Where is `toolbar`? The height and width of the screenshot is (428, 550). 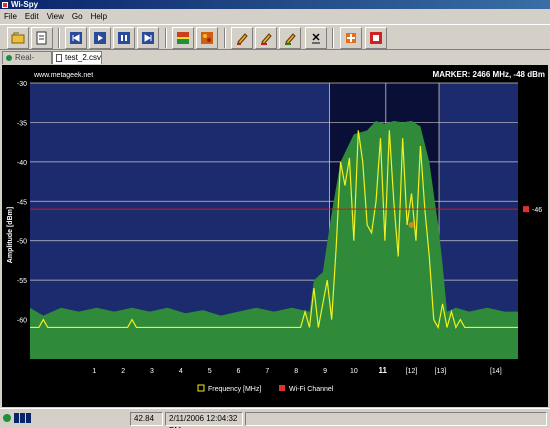 toolbar is located at coordinates (275, 37).